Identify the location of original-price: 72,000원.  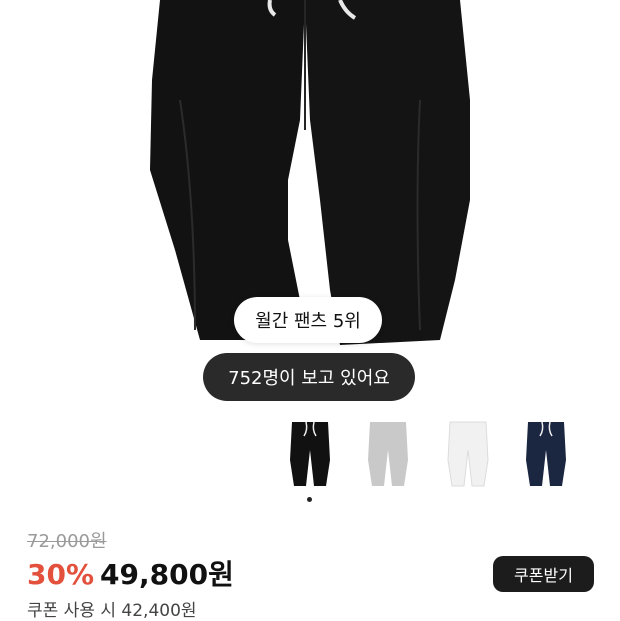
(67, 541).